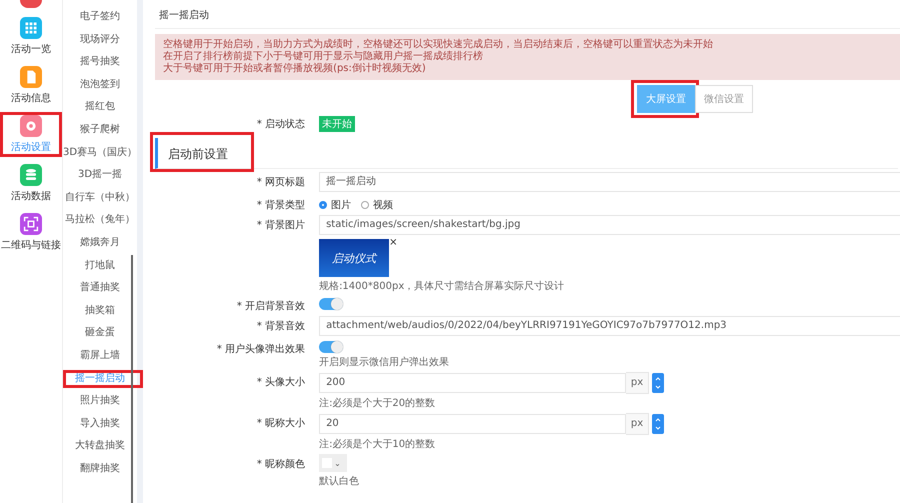 Image resolution: width=900 pixels, height=503 pixels. I want to click on grid-icon, so click(31, 28).